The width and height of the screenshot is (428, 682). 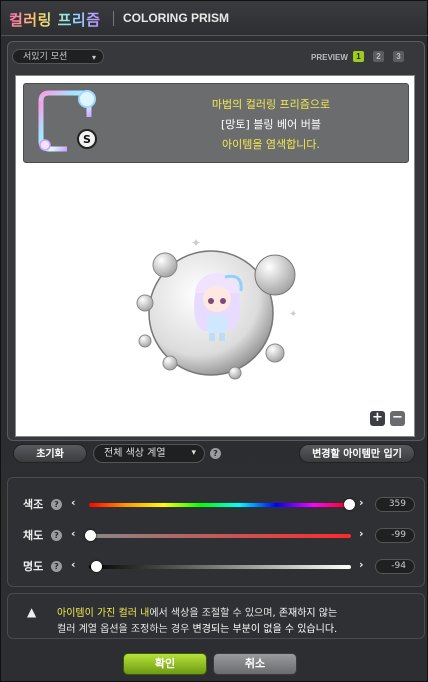 I want to click on info-line-1: 마법의 컬러링 프리즘으로, so click(x=271, y=104).